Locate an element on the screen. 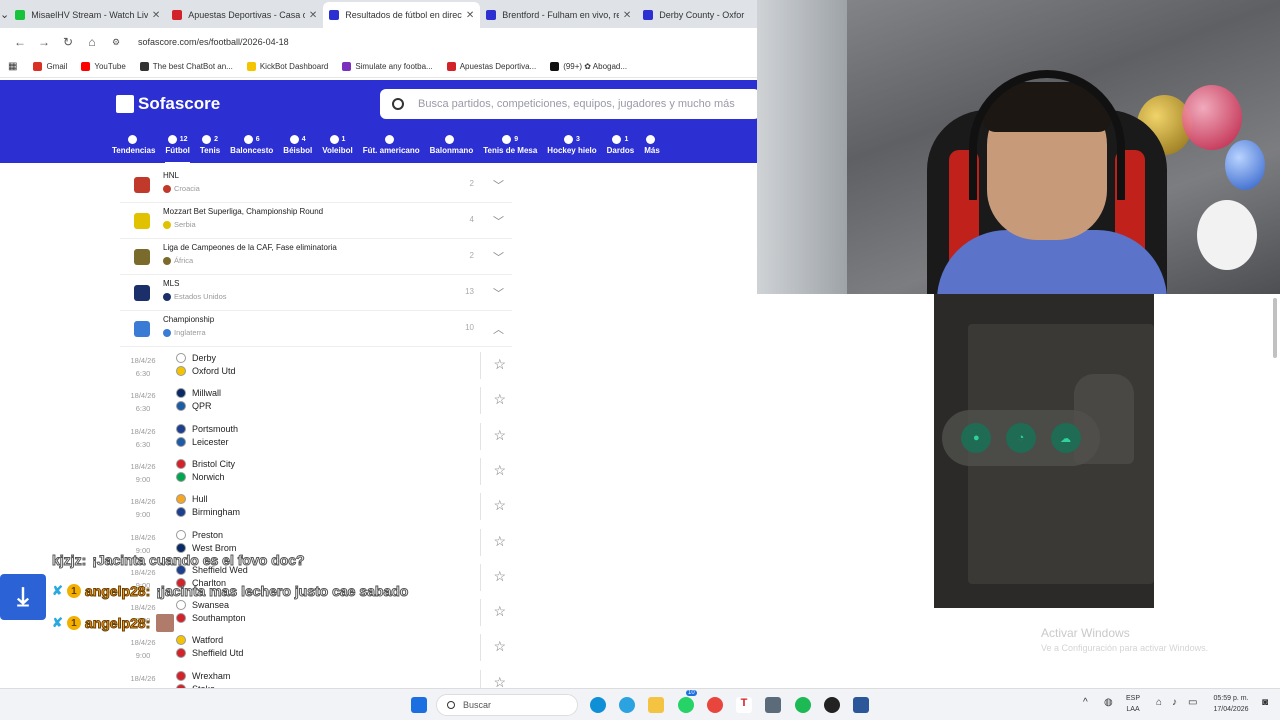 The width and height of the screenshot is (1280, 720). site-info-icon: ⚙ is located at coordinates (116, 42).